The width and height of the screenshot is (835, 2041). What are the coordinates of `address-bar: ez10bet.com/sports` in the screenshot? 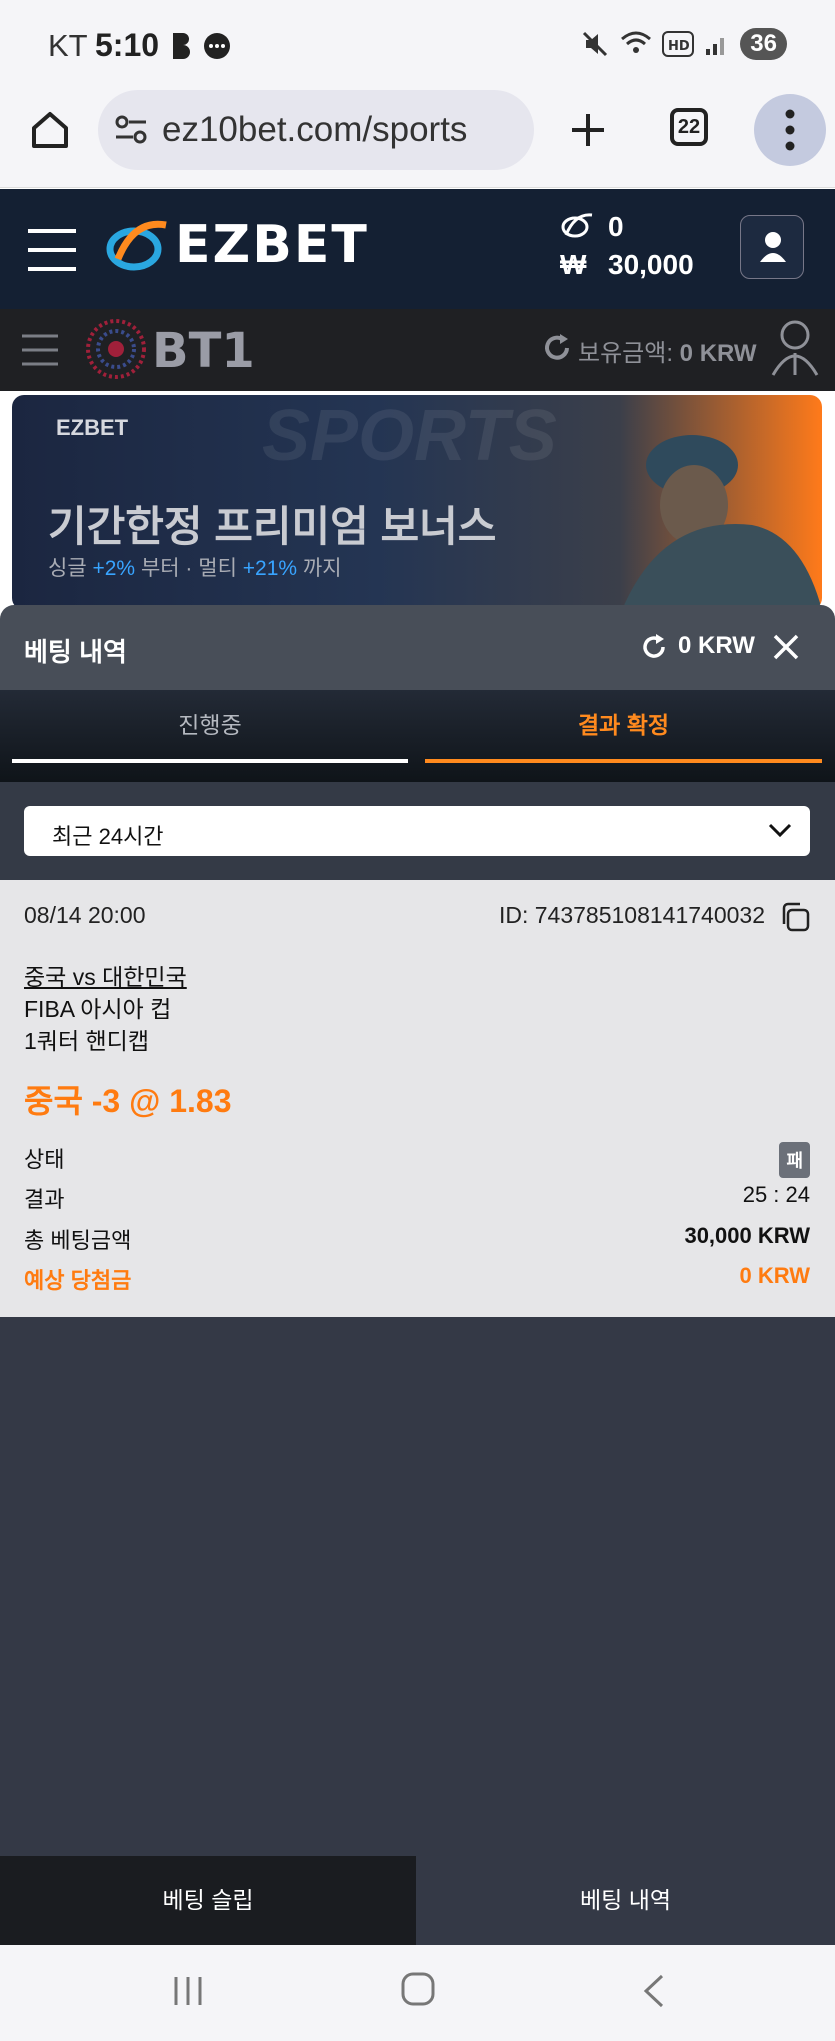 It's located at (316, 130).